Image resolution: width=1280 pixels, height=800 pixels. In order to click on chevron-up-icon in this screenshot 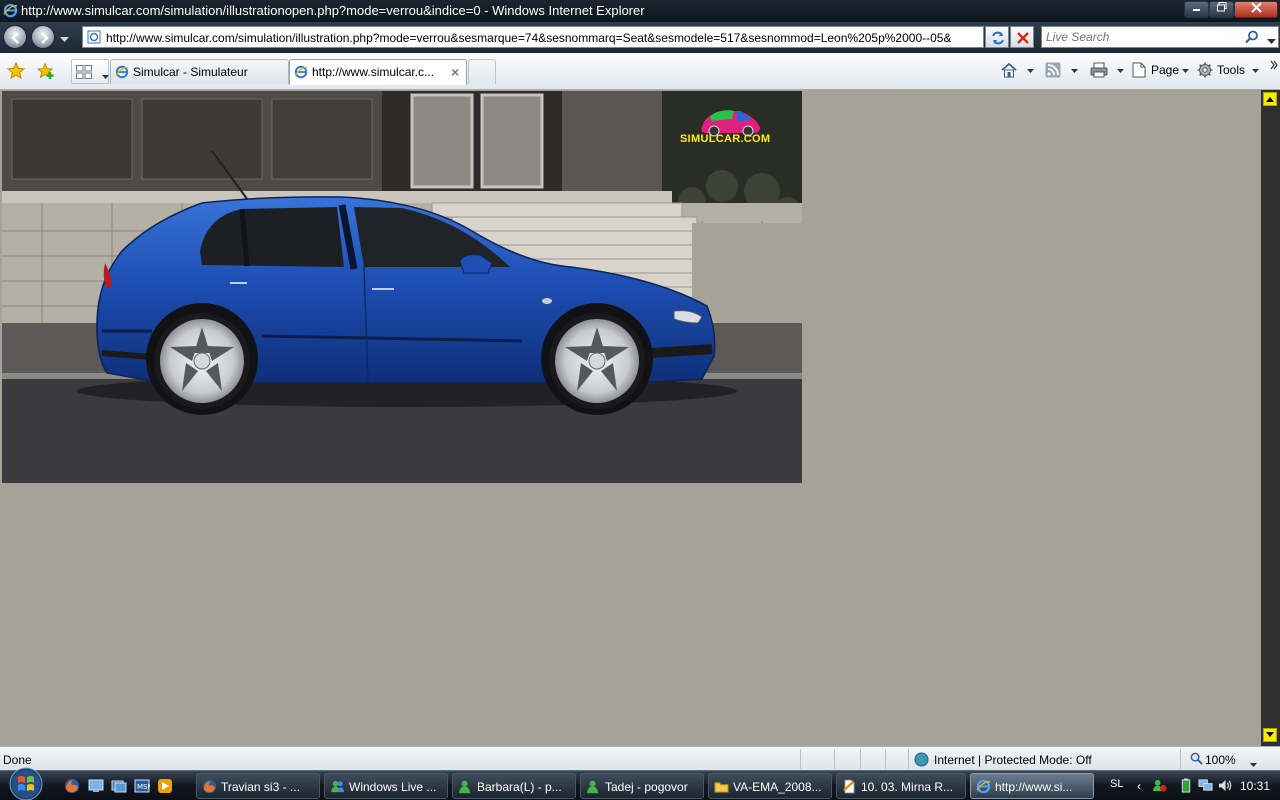, I will do `click(1270, 99)`.